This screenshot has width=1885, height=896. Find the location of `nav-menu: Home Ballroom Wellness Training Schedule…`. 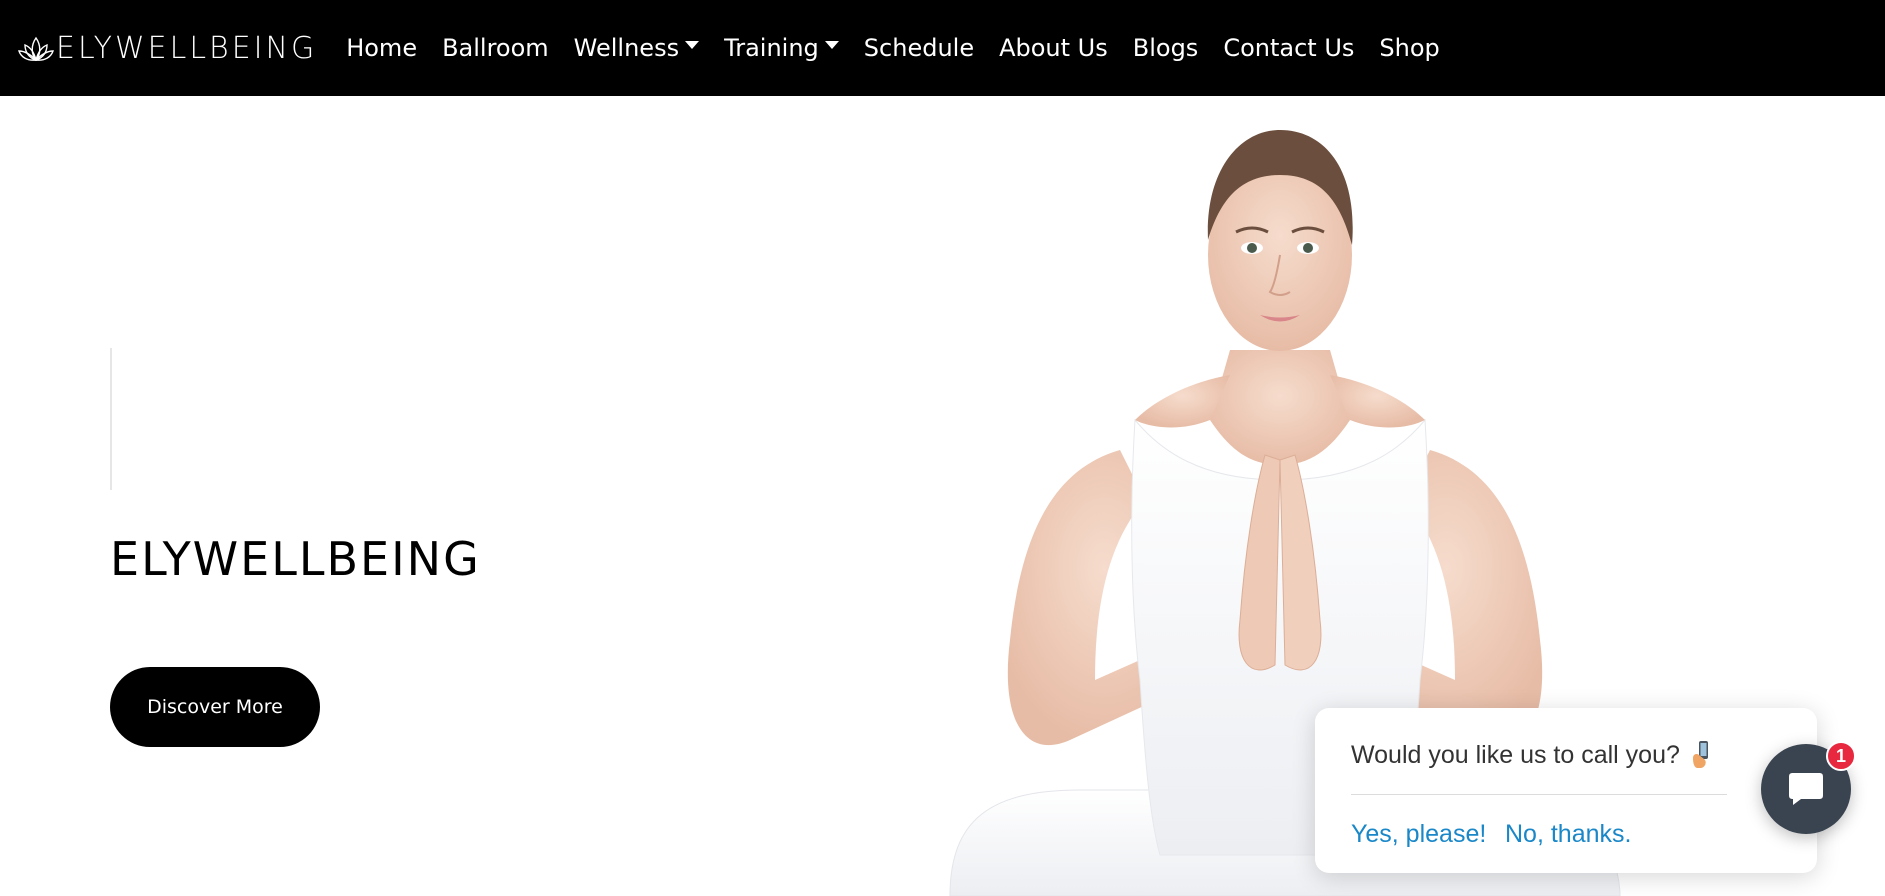

nav-menu: Home Ballroom Wellness Training Schedule… is located at coordinates (905, 48).